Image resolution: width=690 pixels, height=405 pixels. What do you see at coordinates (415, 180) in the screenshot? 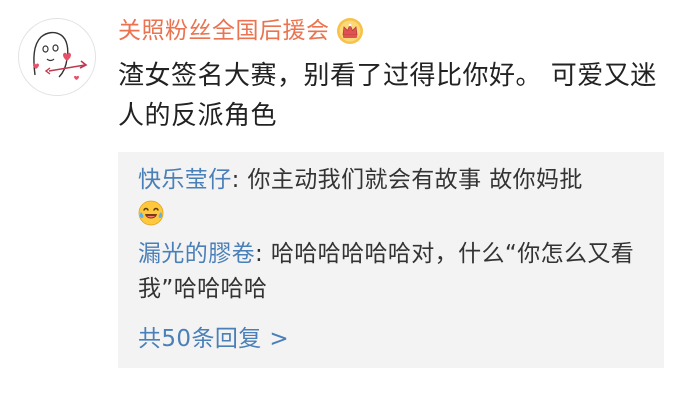
I see `reply-text: 你主动我们就会有故事 故你妈批` at bounding box center [415, 180].